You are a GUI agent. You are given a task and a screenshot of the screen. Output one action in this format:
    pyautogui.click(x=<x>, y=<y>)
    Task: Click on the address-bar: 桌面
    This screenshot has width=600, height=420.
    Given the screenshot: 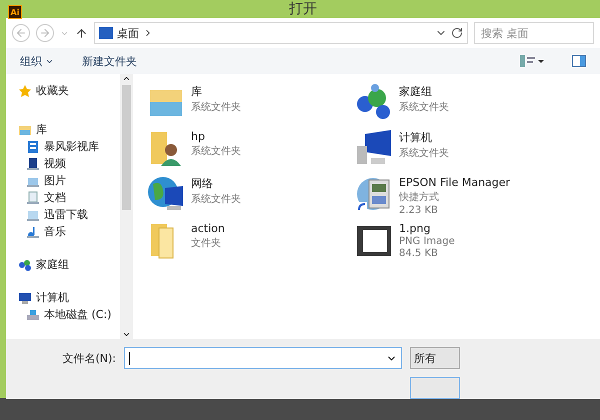 What is the action you would take?
    pyautogui.click(x=281, y=33)
    